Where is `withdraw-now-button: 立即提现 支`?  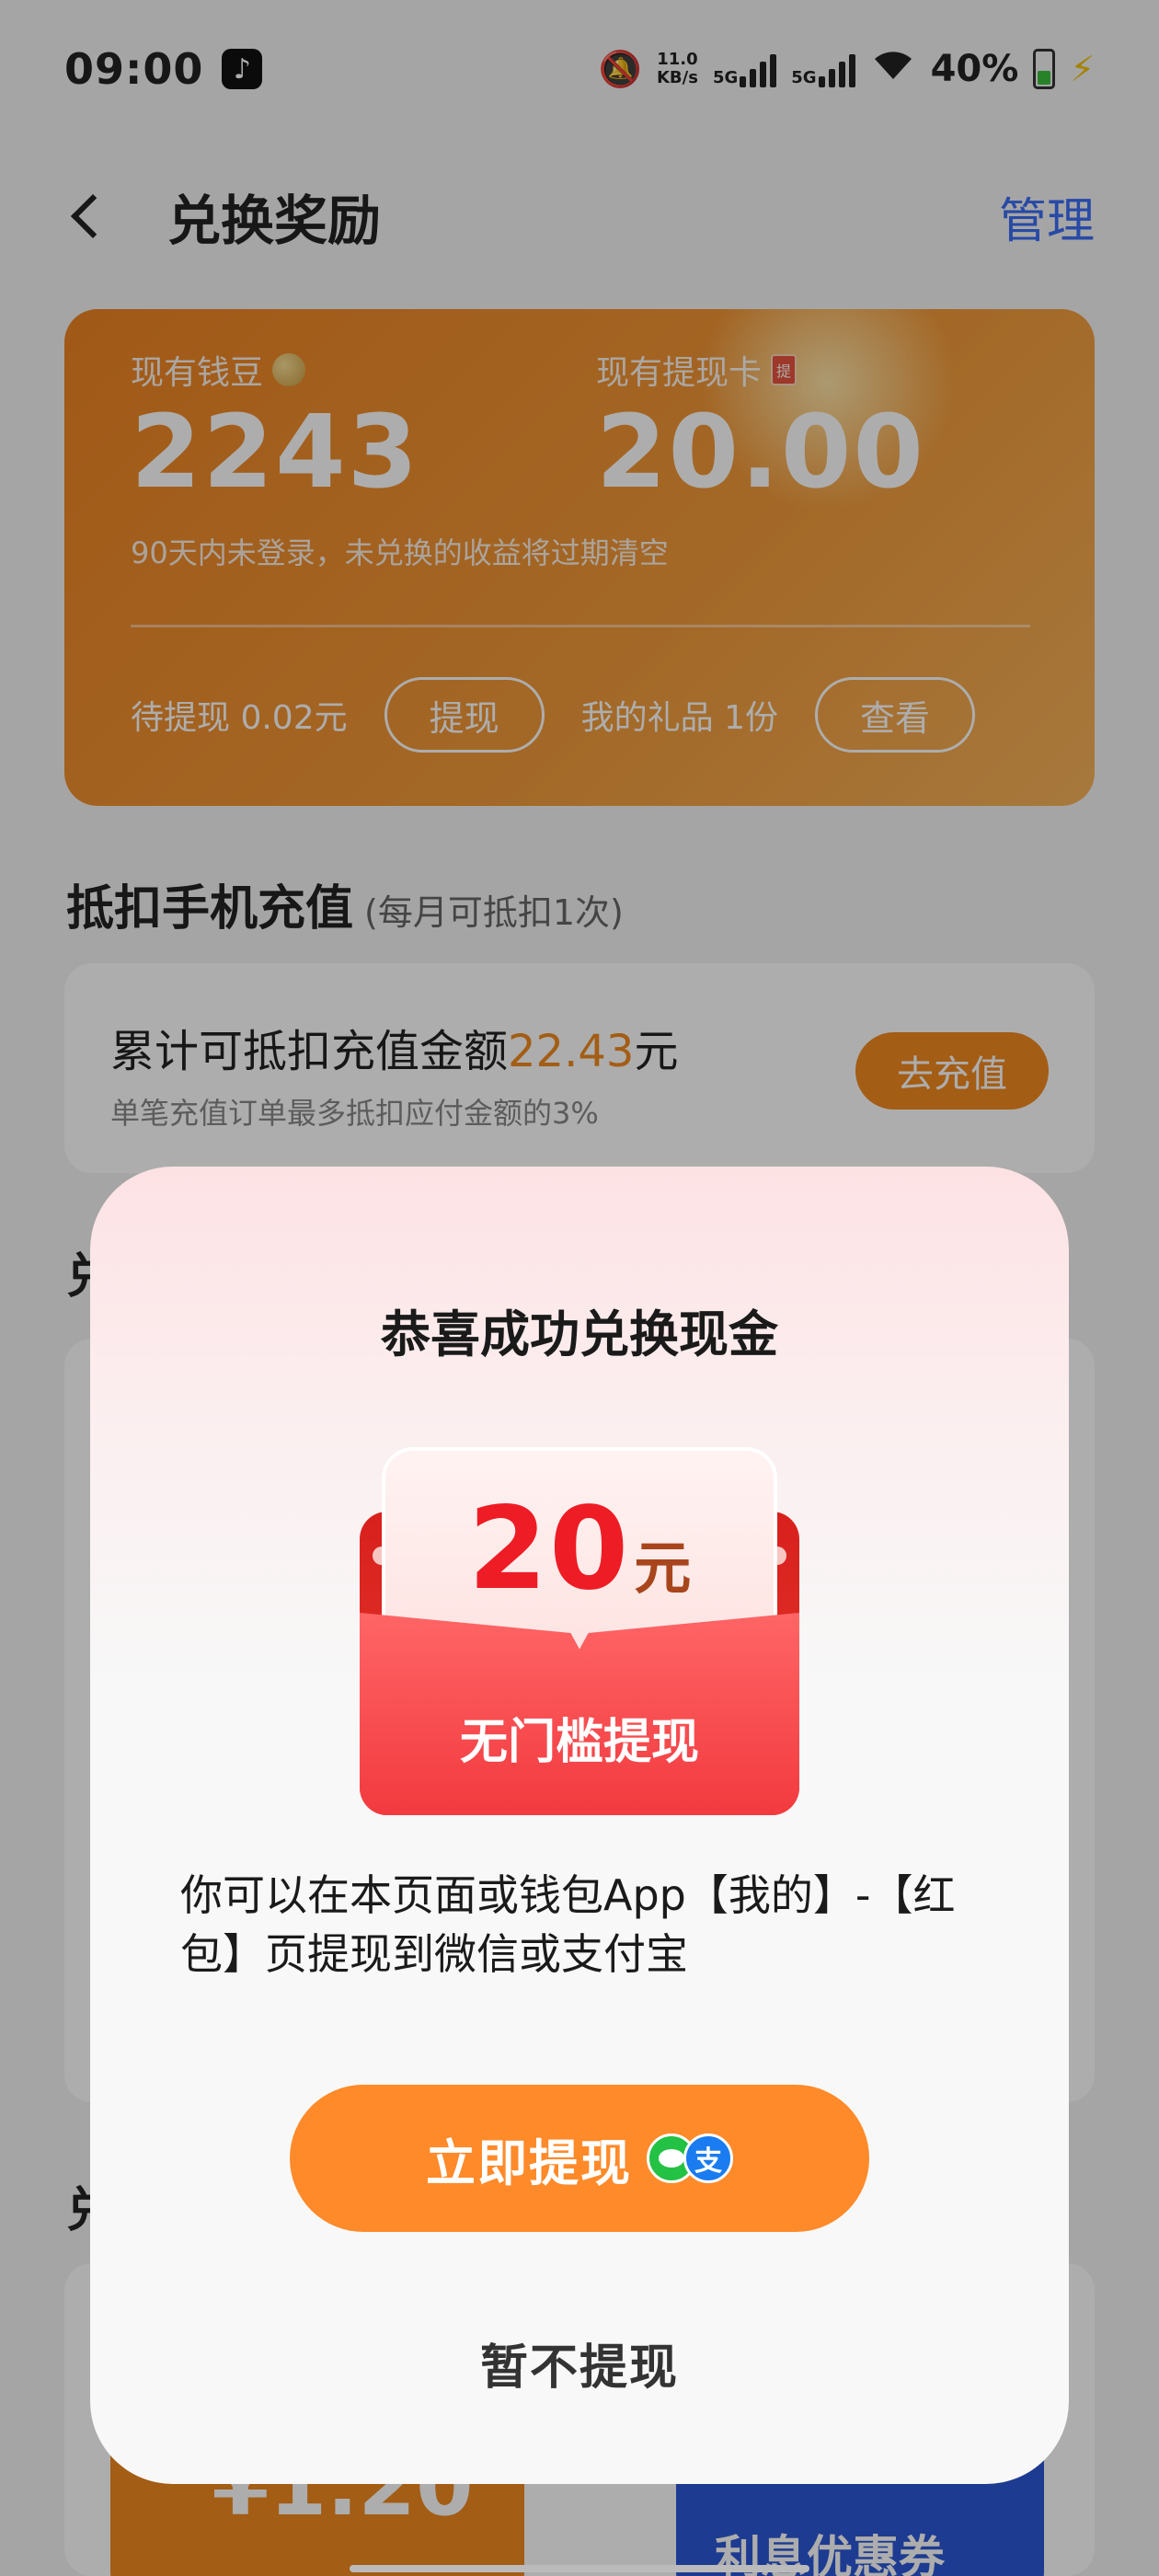 withdraw-now-button: 立即提现 支 is located at coordinates (579, 2158).